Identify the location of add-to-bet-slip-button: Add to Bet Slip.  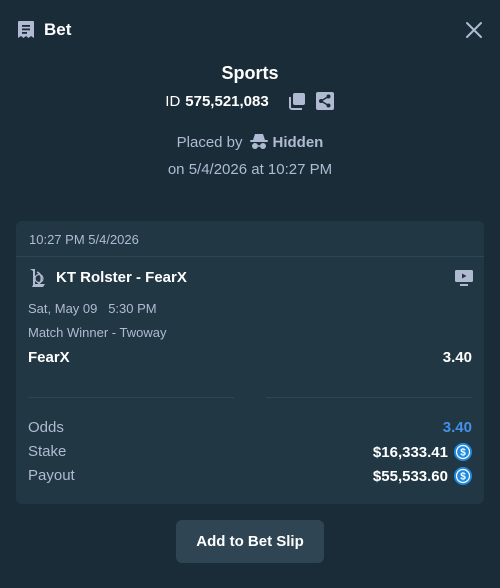
(250, 541).